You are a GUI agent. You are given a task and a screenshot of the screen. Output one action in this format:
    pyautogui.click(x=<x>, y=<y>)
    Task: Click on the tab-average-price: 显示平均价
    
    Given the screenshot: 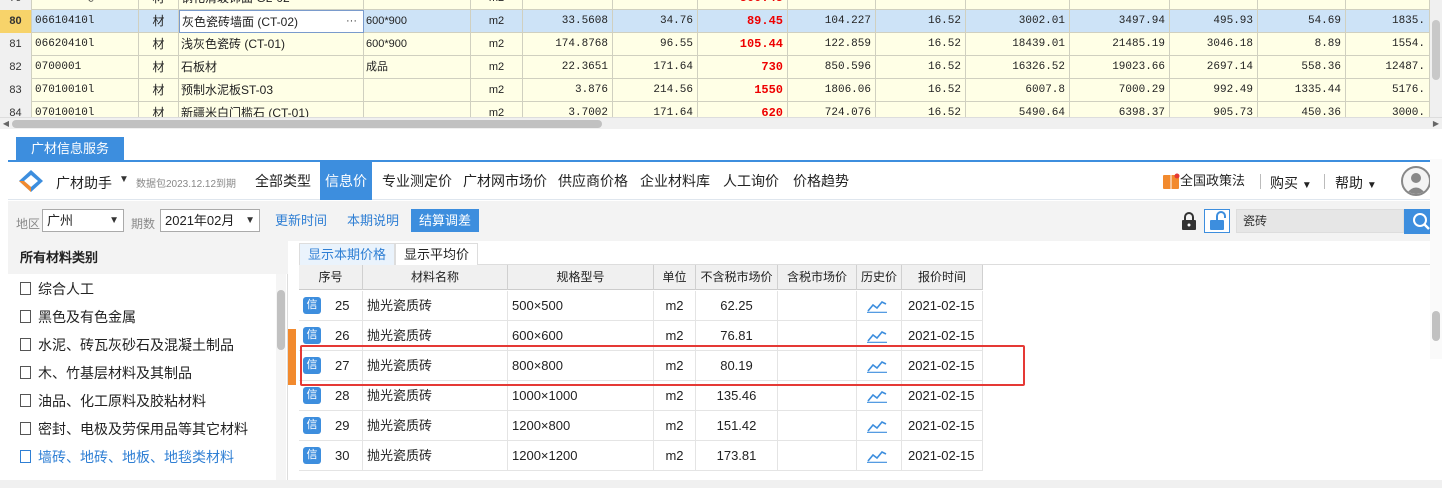 What is the action you would take?
    pyautogui.click(x=437, y=254)
    